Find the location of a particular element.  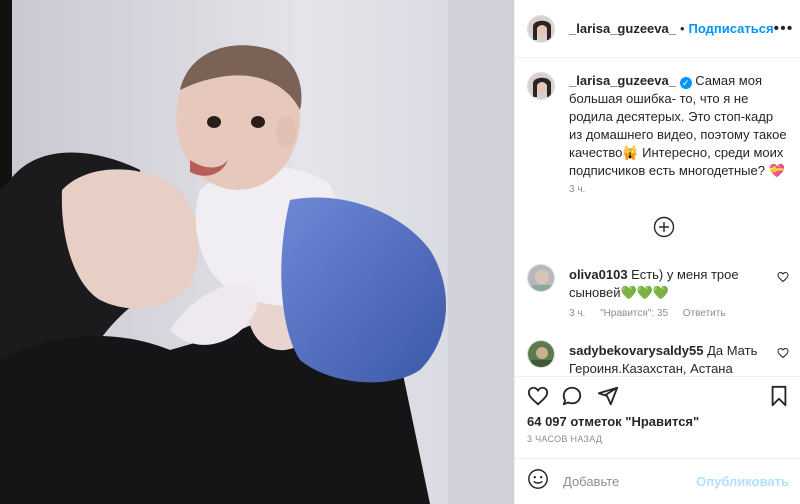

comment-username: sadybekovarysaldy55 is located at coordinates (636, 350).